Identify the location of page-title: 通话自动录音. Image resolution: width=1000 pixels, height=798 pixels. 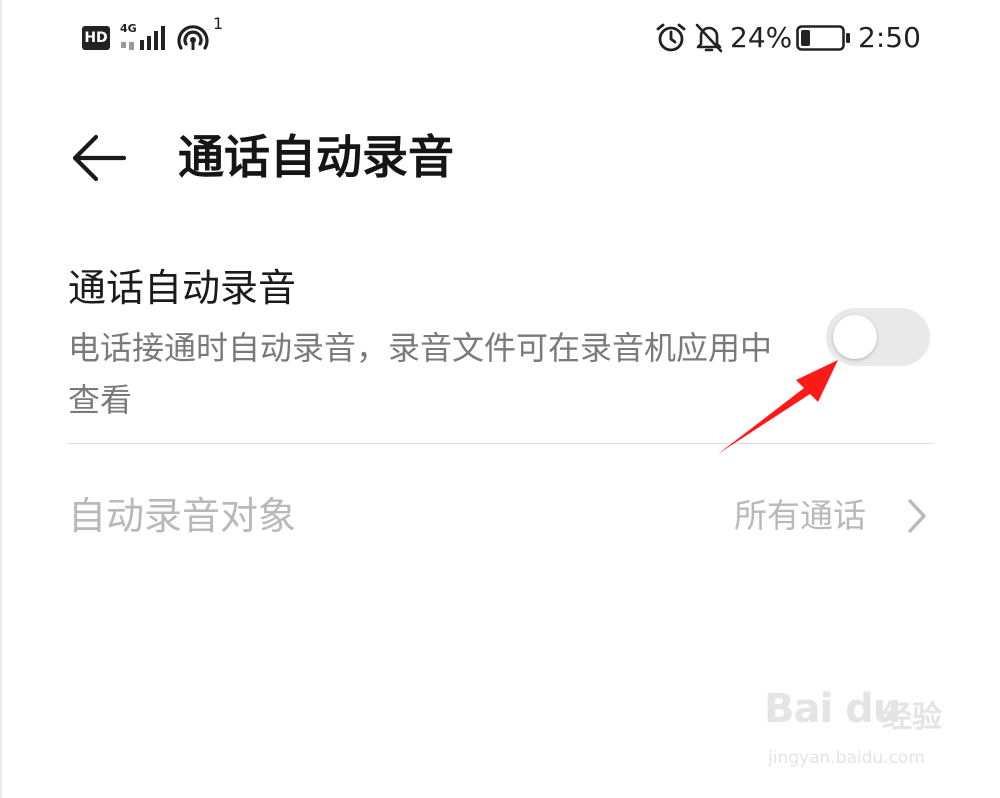
(316, 157).